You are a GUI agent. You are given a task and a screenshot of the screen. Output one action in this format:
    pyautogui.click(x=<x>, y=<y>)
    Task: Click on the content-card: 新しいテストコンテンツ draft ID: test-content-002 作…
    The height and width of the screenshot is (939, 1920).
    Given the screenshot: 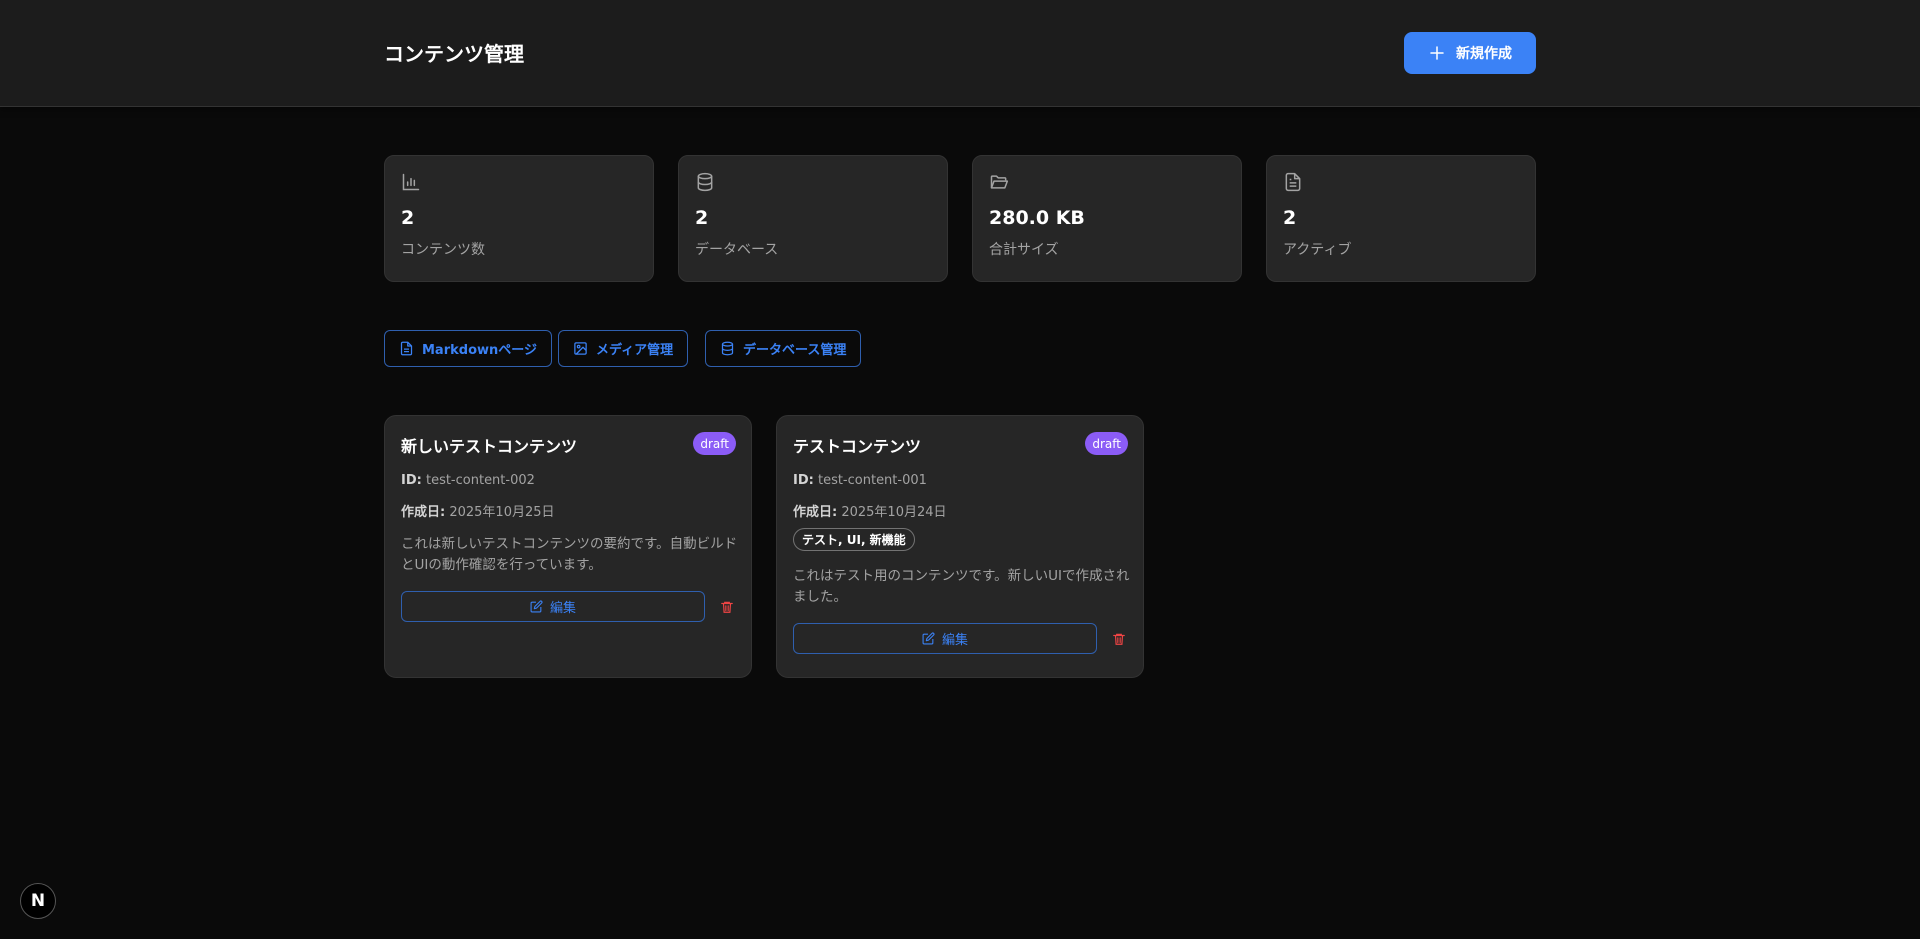 What is the action you would take?
    pyautogui.click(x=568, y=546)
    